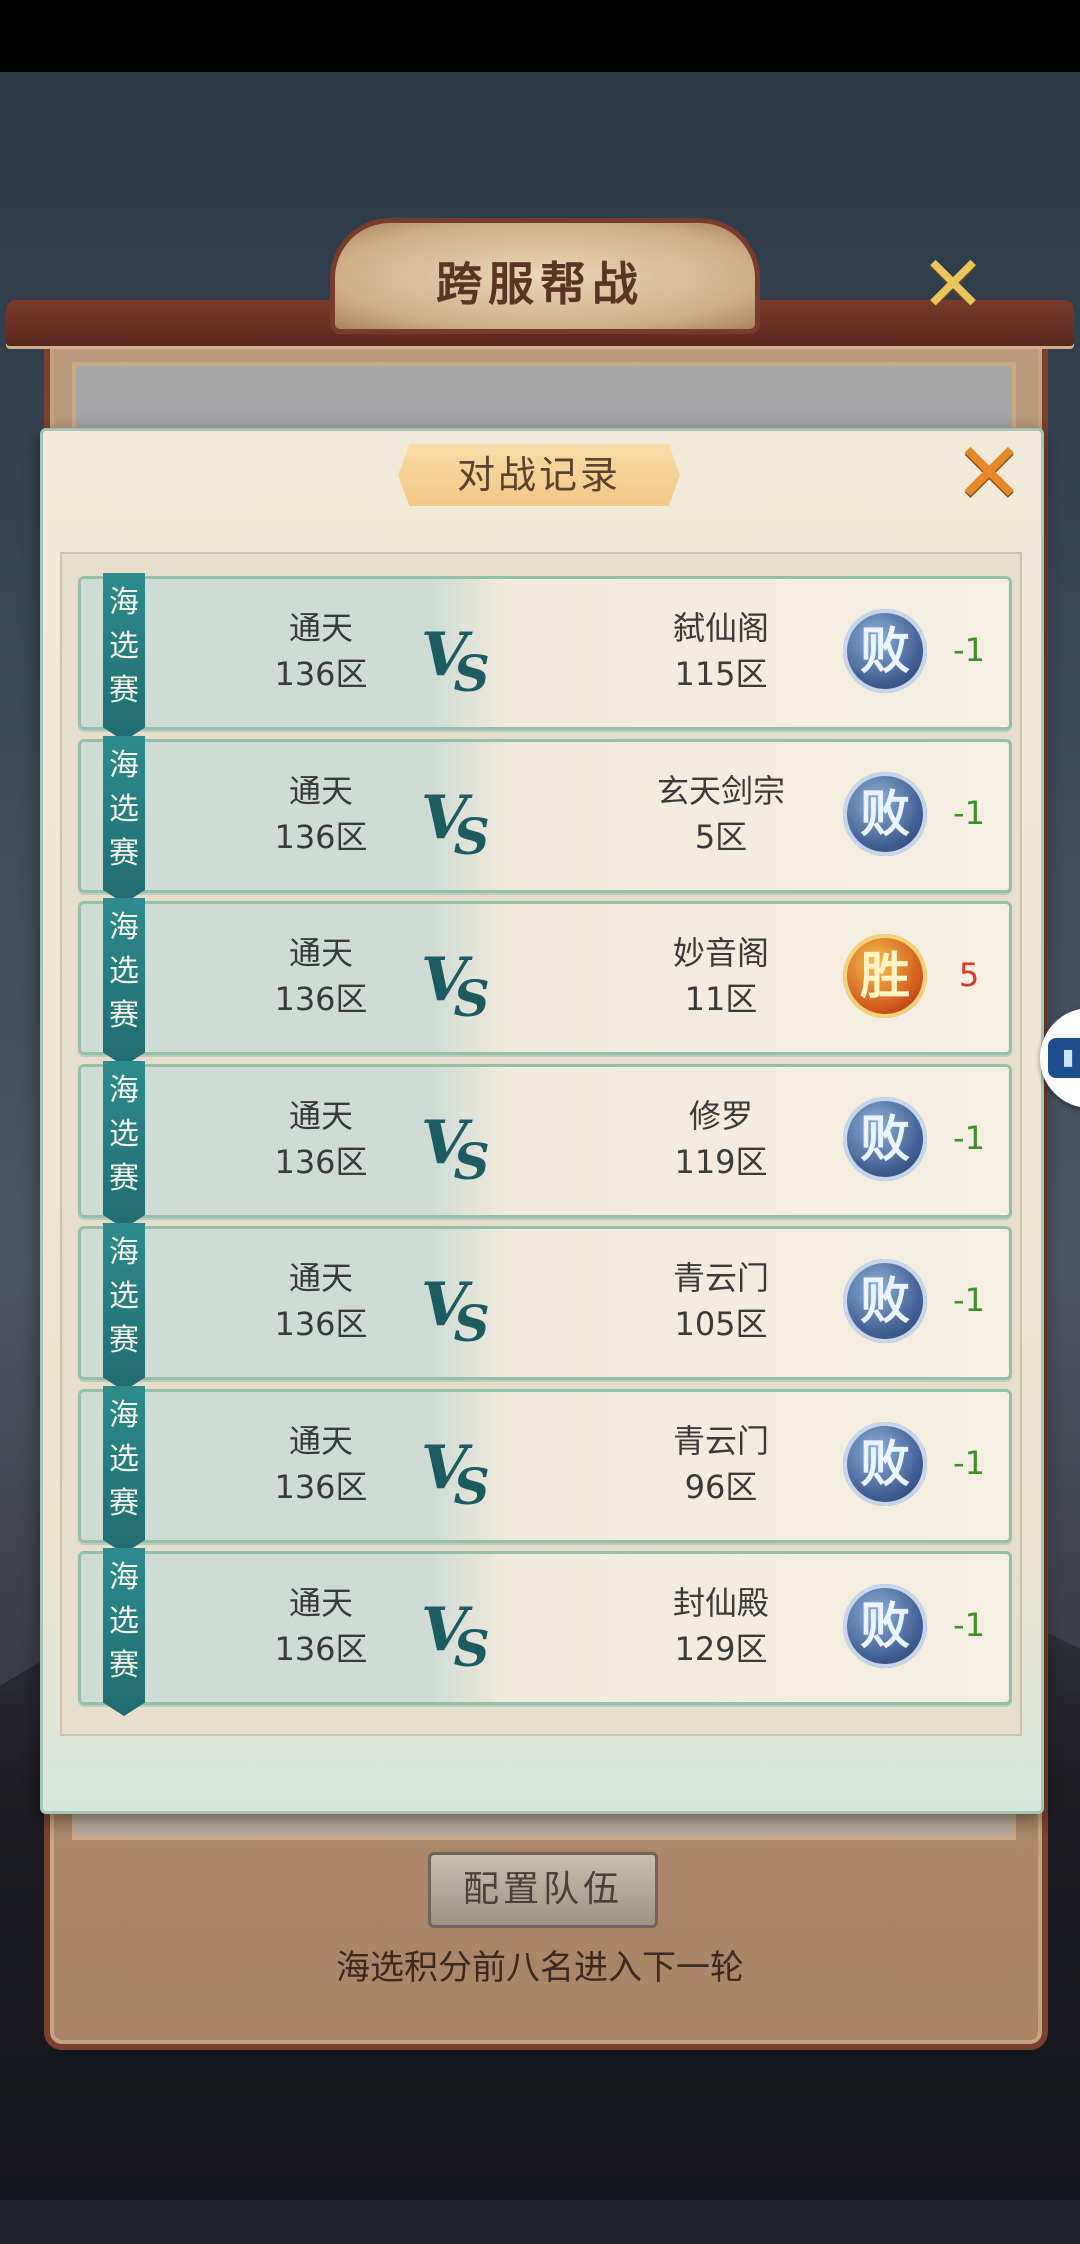  Describe the element at coordinates (721, 1161) in the screenshot. I see `team-b-zone: 119区` at that location.